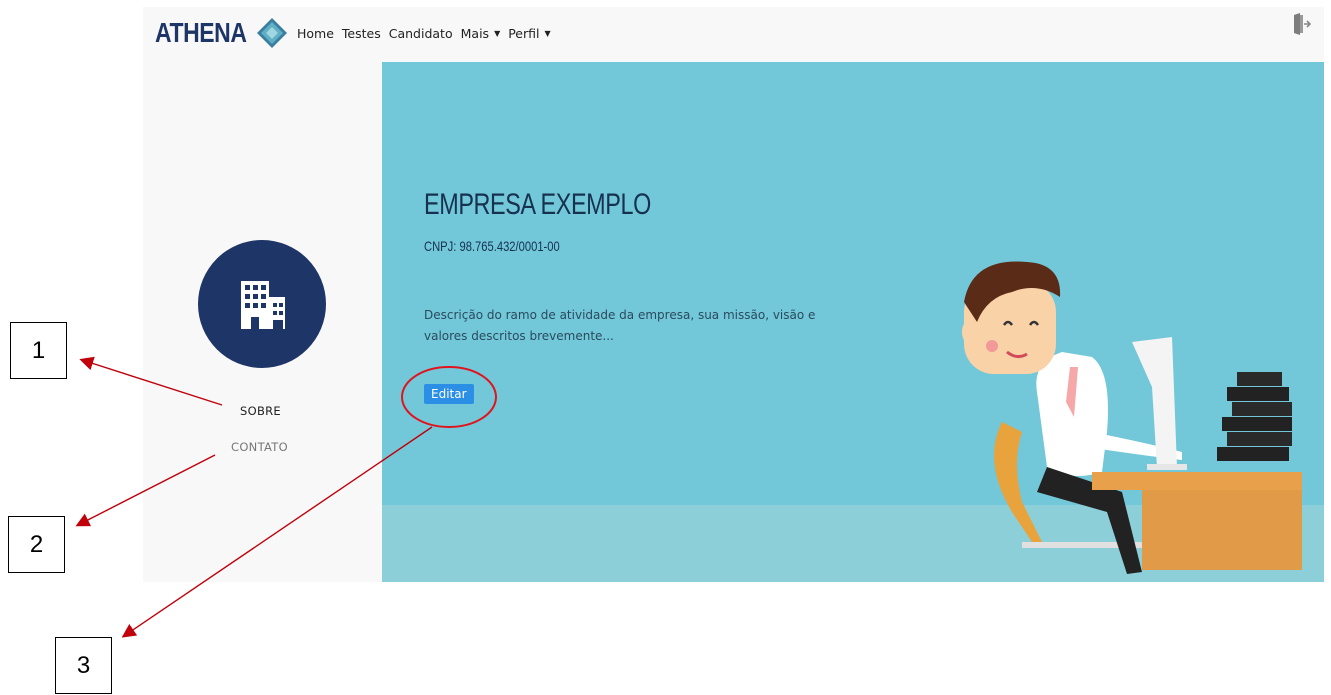  I want to click on nav-home-label: Home, so click(315, 33).